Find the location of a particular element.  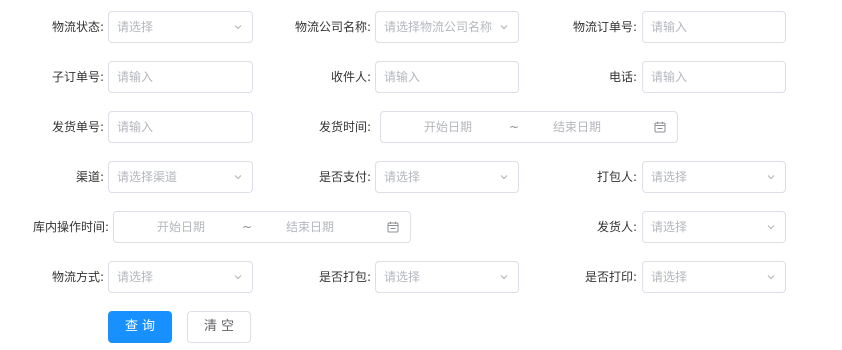

phone-input: 请输入 is located at coordinates (714, 77).